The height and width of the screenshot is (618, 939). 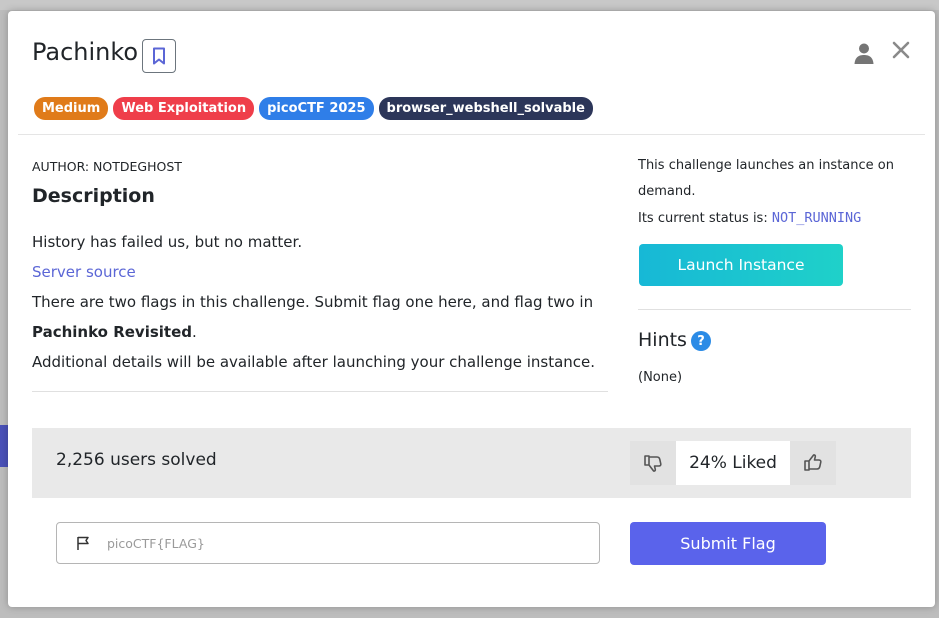 I want to click on stats-bar: 2,256 users solved 24% Liked, so click(x=471, y=463).